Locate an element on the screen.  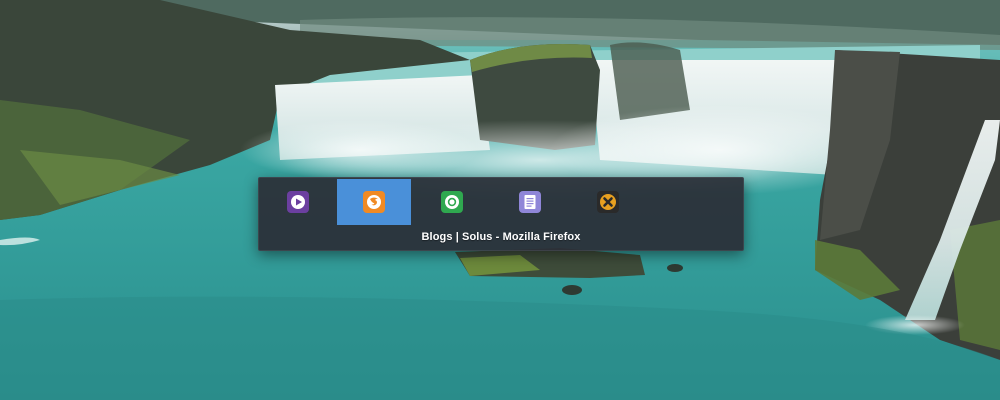
switcher-items is located at coordinates (501, 202).